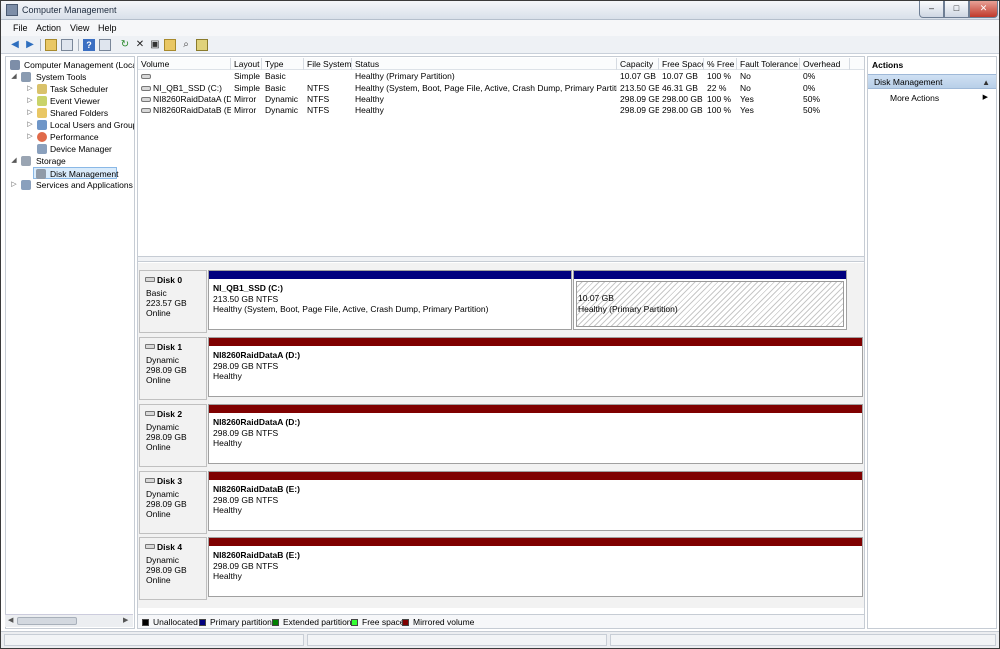  What do you see at coordinates (173, 301) in the screenshot?
I see `disk-label: Disk 0 Basic 223.57 GB Online` at bounding box center [173, 301].